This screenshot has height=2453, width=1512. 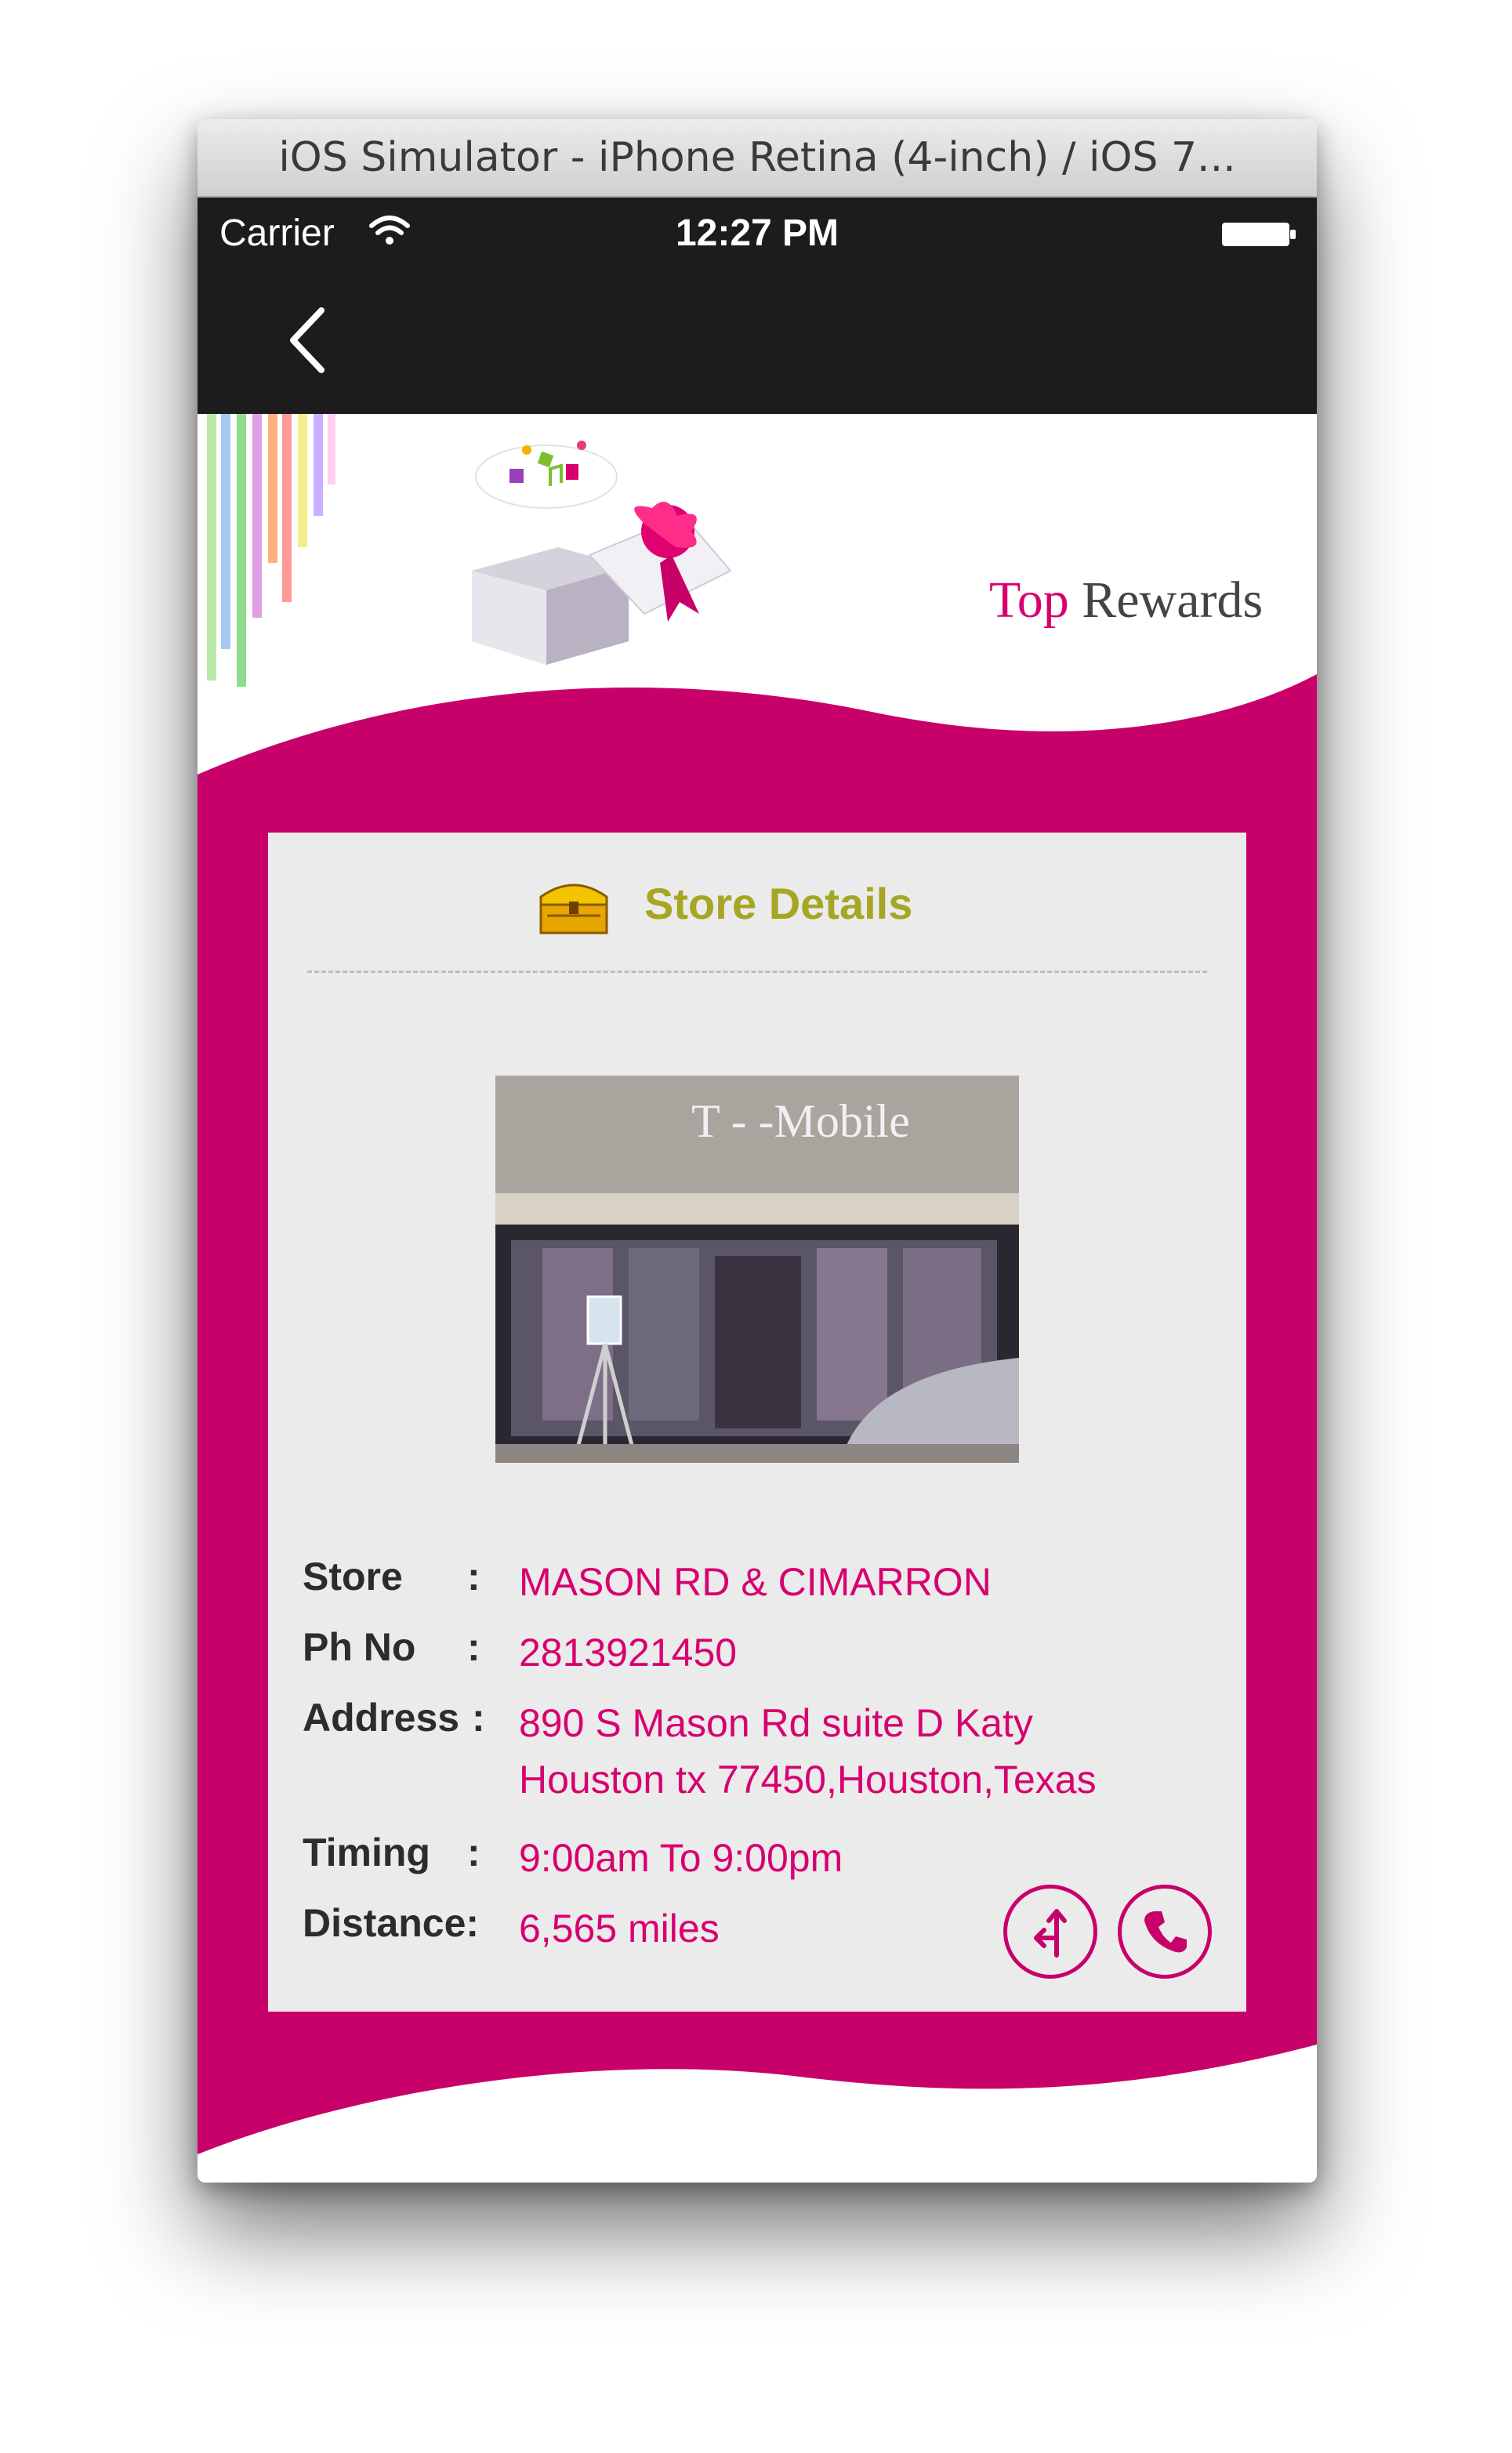 What do you see at coordinates (573, 909) in the screenshot?
I see `treasure-chest-icon` at bounding box center [573, 909].